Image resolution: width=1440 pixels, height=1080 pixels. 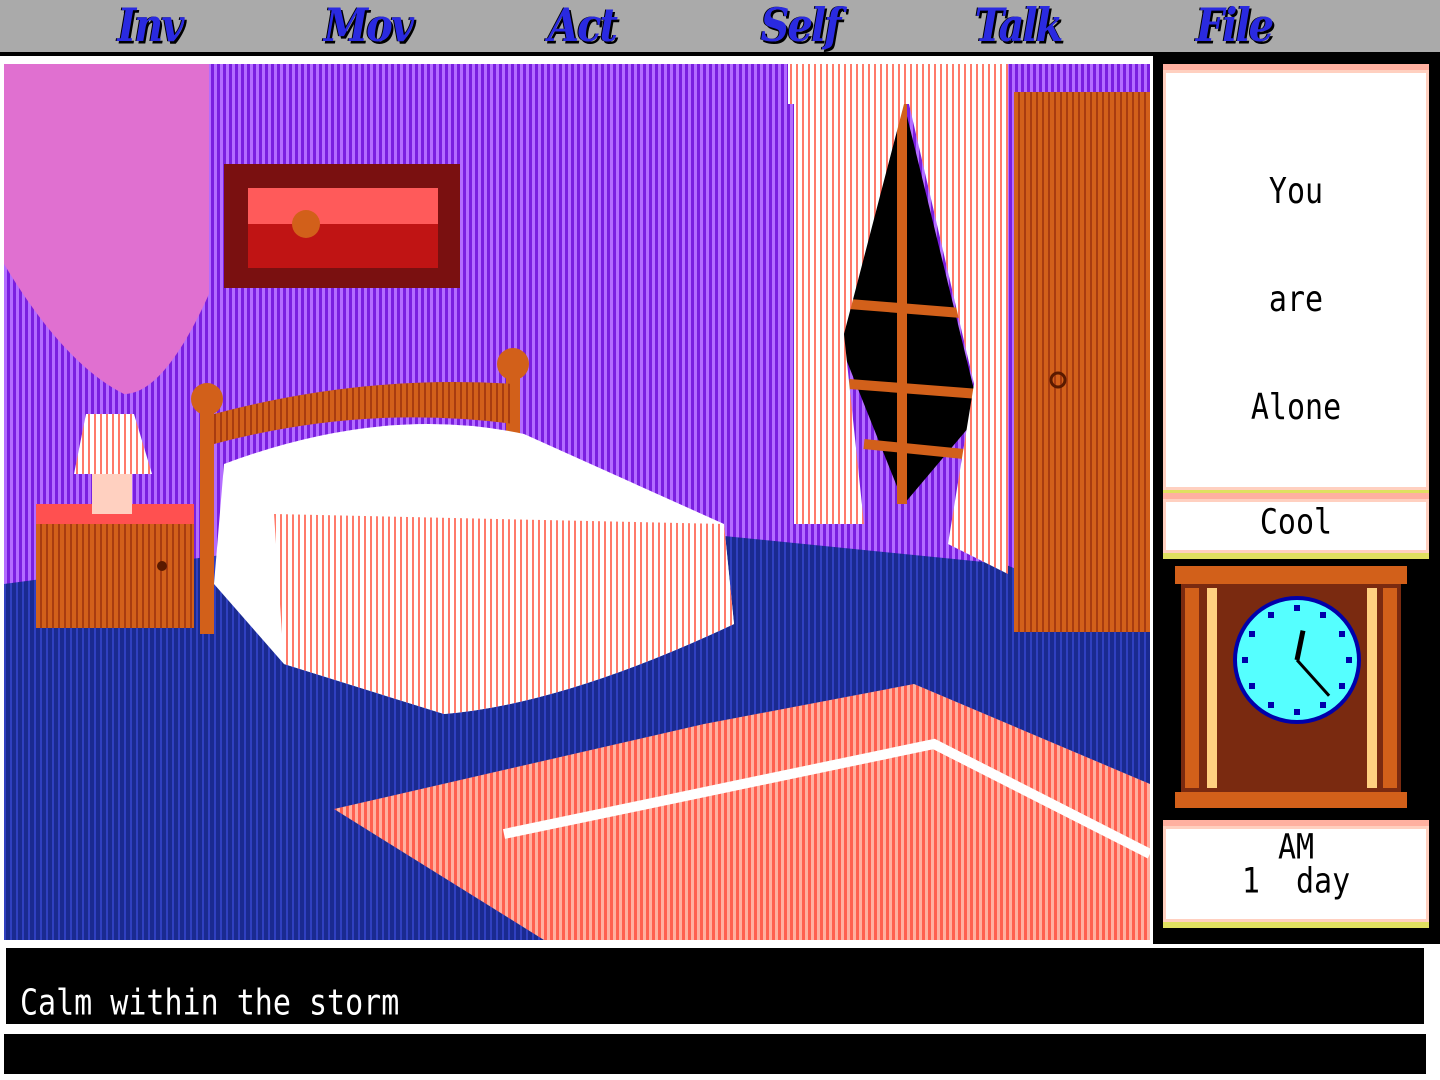 I want to click on message-text: Calm within the storm, so click(x=210, y=1003).